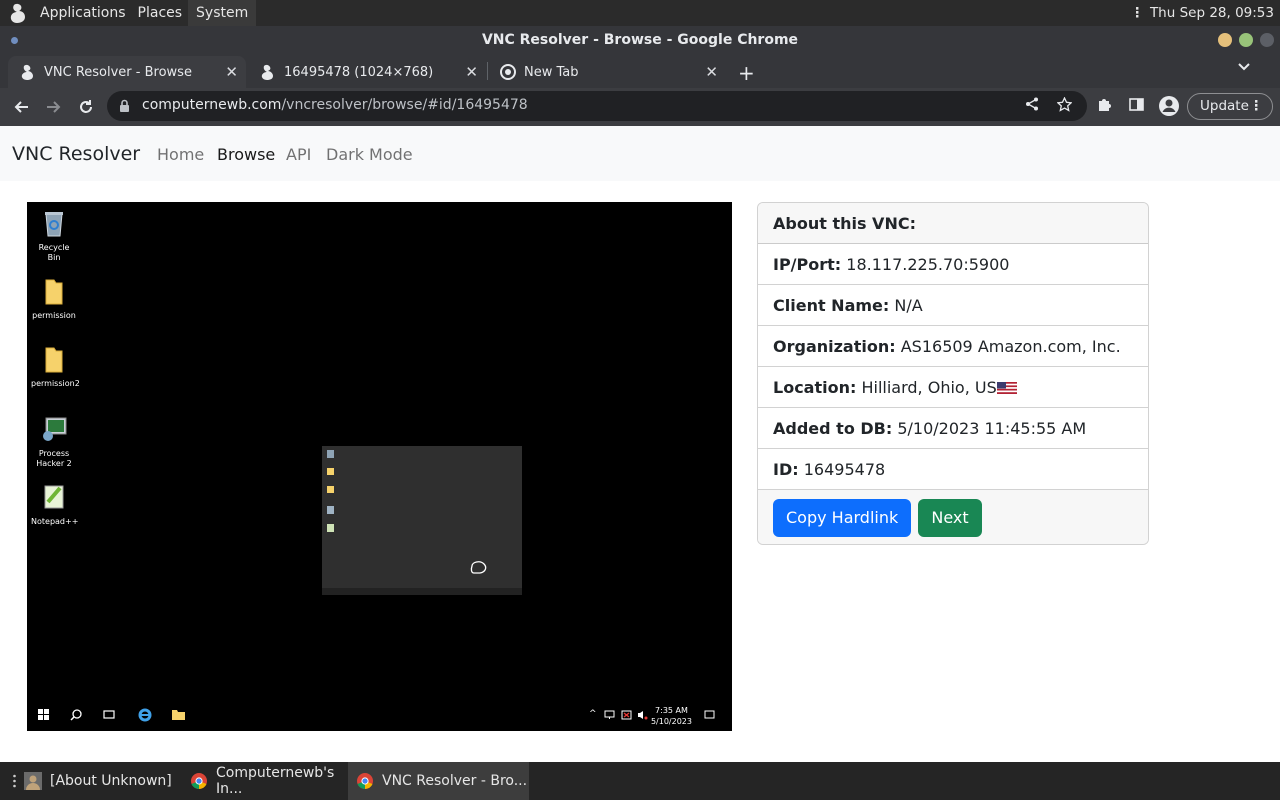 This screenshot has width=1280, height=800. I want to click on recycle-bin-icon, so click(54, 224).